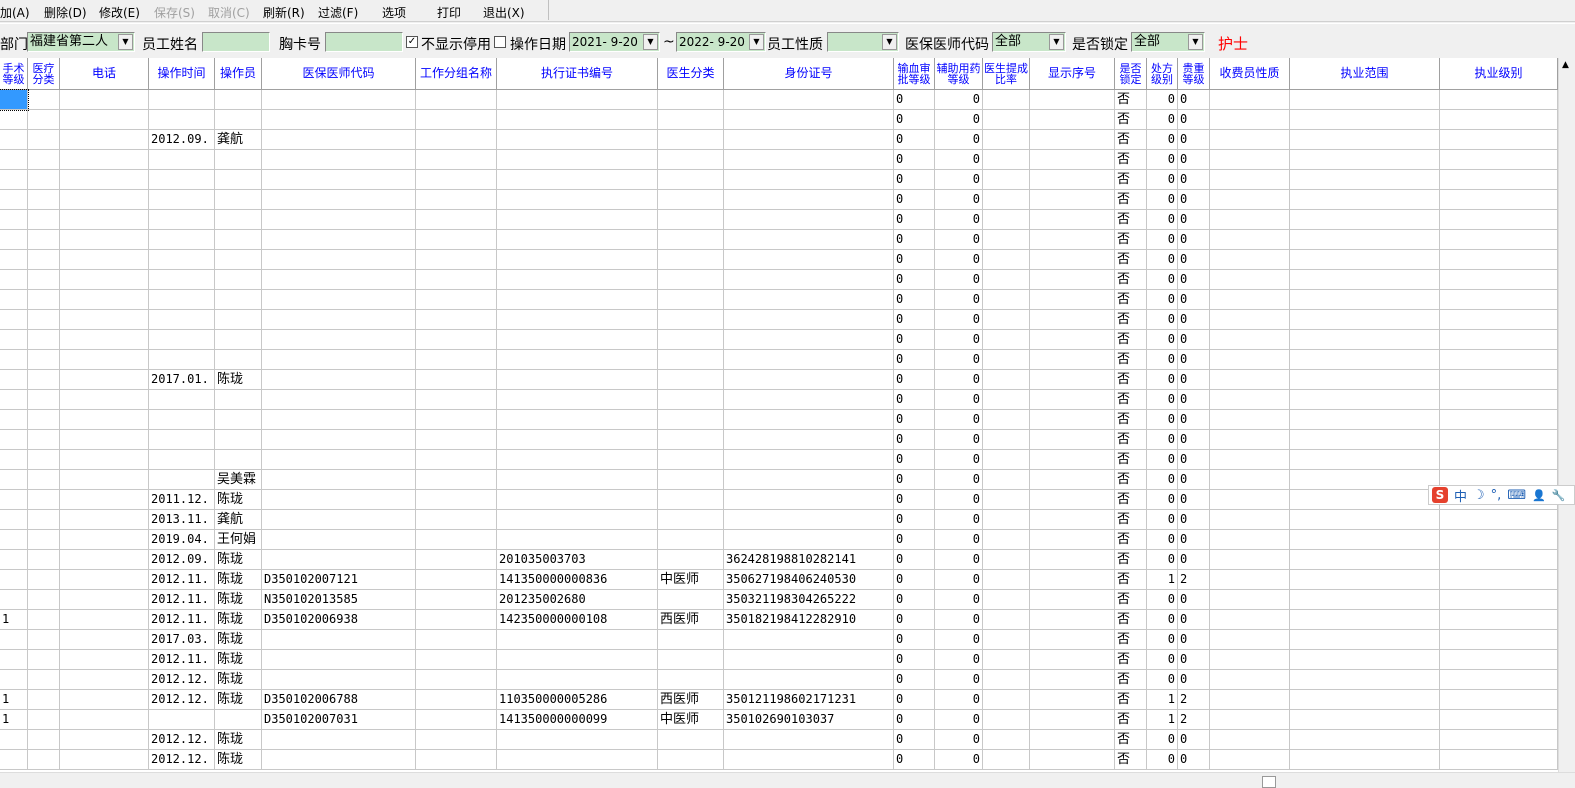 The width and height of the screenshot is (1575, 788). I want to click on hide-disabled-checkbox: ✓, so click(412, 42).